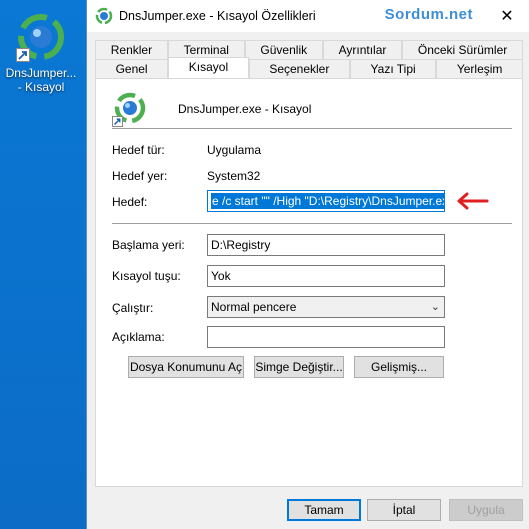 This screenshot has height=529, width=529. Describe the element at coordinates (428, 14) in the screenshot. I see `watermark: Sordum.net` at that location.